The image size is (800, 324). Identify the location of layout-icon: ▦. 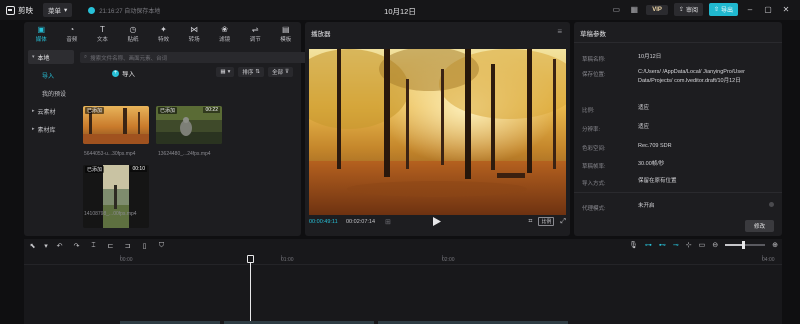
(634, 9).